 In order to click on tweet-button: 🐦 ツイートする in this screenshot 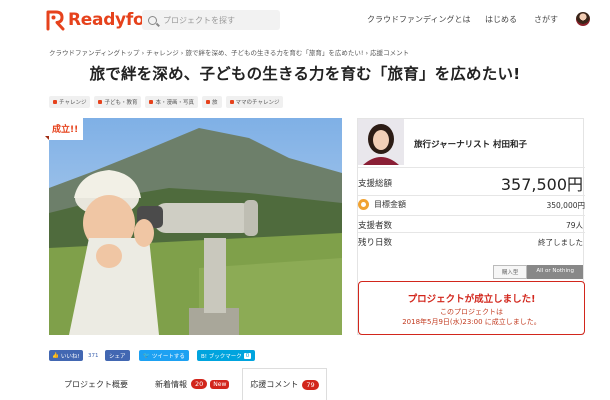, I will do `click(164, 355)`.